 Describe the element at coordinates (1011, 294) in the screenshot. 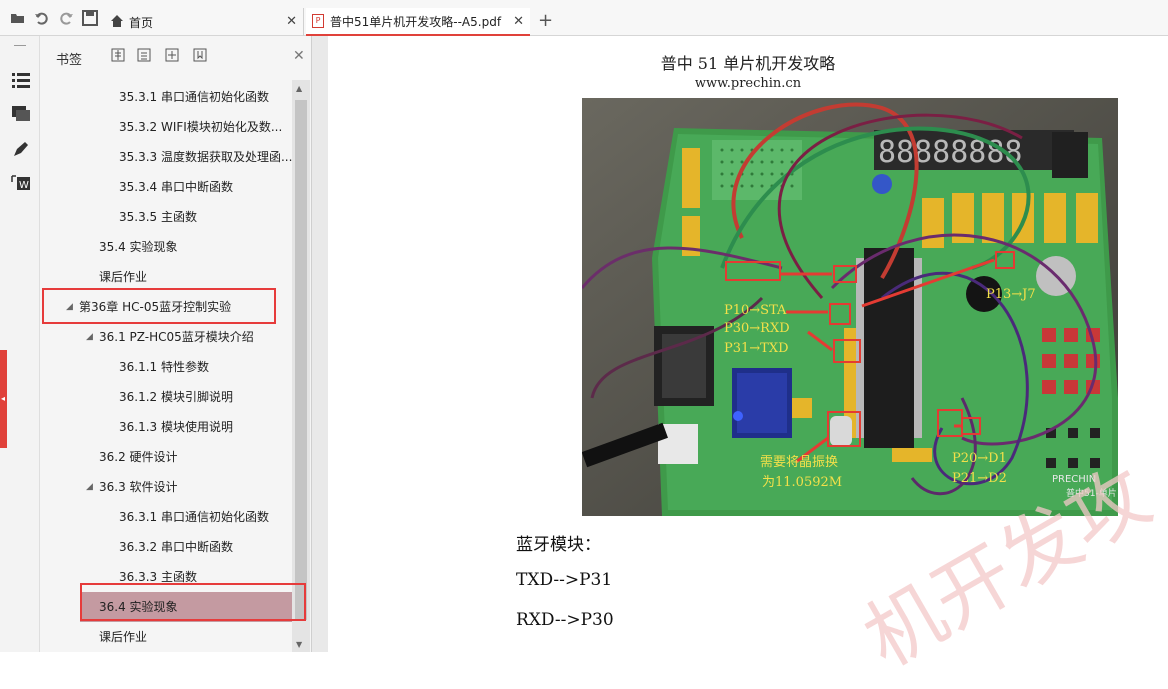

I see `label-p13-j7: P13→J7` at that location.